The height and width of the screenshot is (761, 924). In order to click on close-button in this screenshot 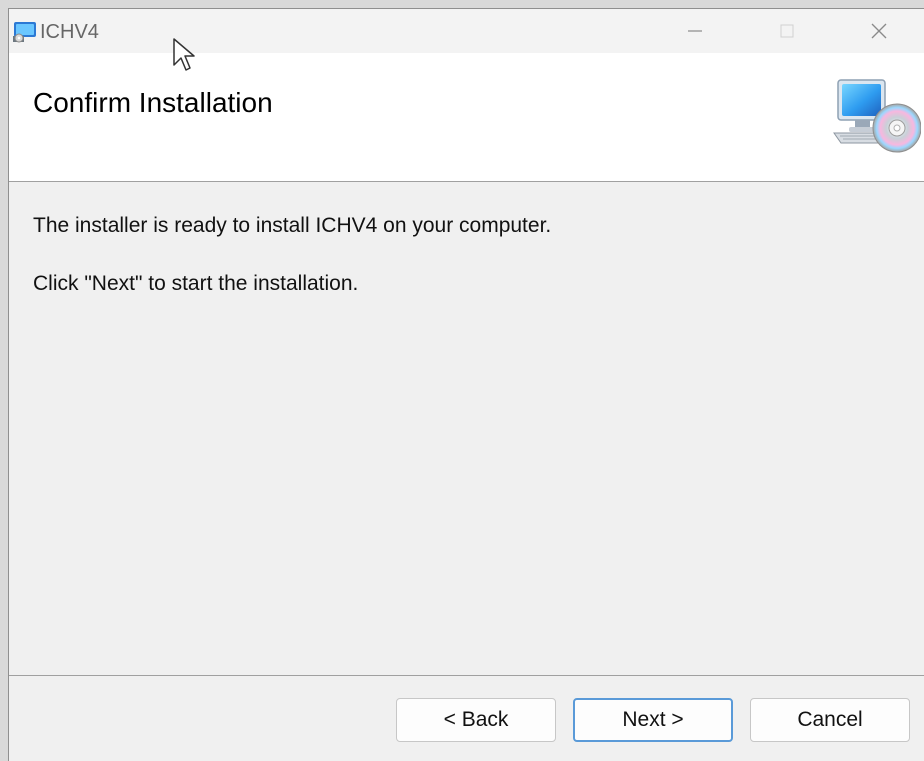, I will do `click(878, 31)`.